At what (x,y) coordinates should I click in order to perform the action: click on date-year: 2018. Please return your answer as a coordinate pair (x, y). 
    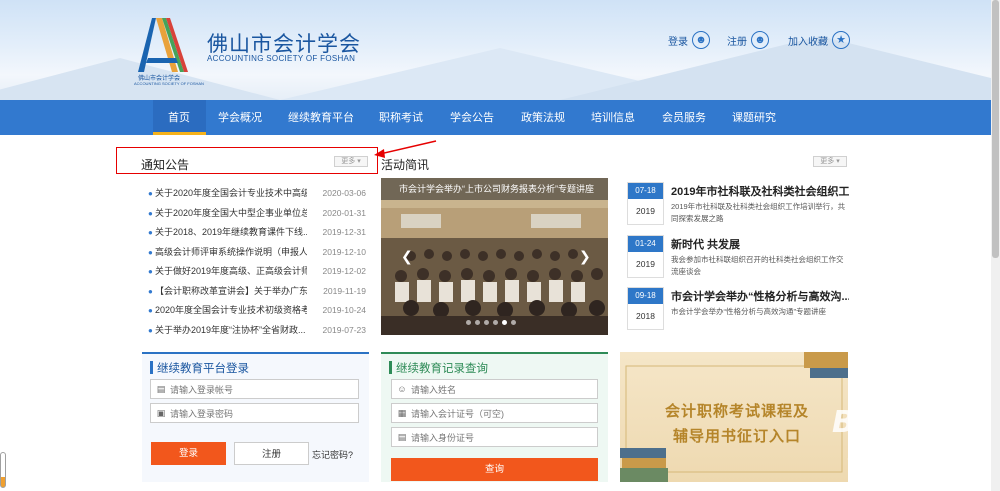
    Looking at the image, I should click on (645, 316).